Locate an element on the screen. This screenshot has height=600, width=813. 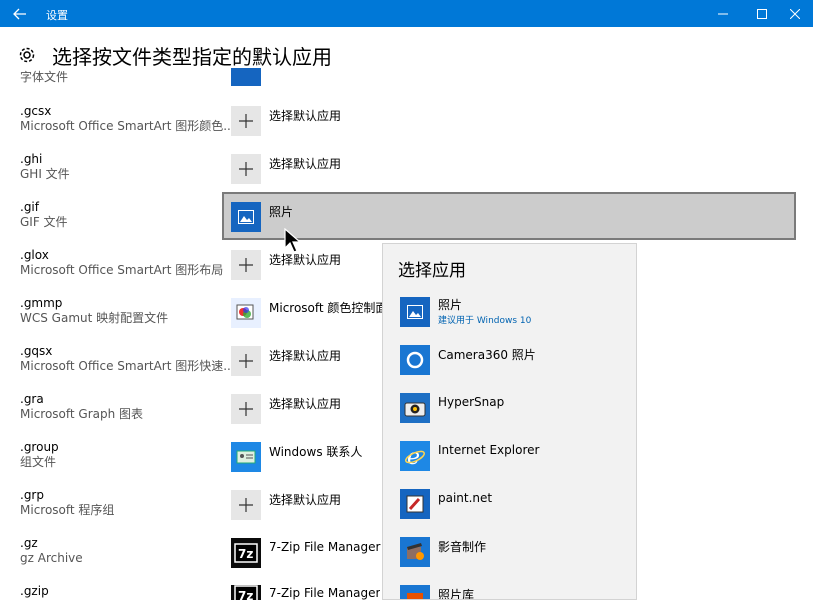
file-type-row: .ghi GHI 文件 is located at coordinates (45, 167).